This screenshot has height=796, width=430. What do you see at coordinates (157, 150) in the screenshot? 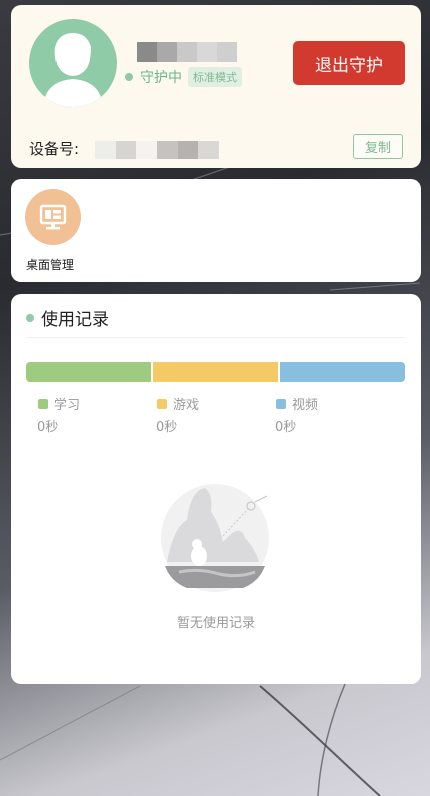
I see `device-id-masked` at bounding box center [157, 150].